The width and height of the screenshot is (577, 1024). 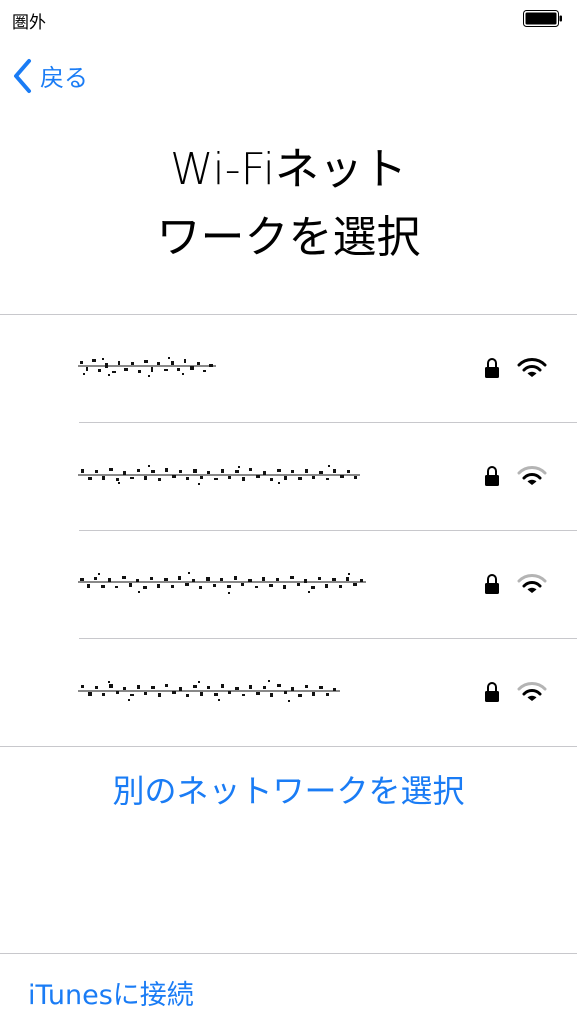 I want to click on page-title-line-2: ワークを選択, so click(x=288, y=237).